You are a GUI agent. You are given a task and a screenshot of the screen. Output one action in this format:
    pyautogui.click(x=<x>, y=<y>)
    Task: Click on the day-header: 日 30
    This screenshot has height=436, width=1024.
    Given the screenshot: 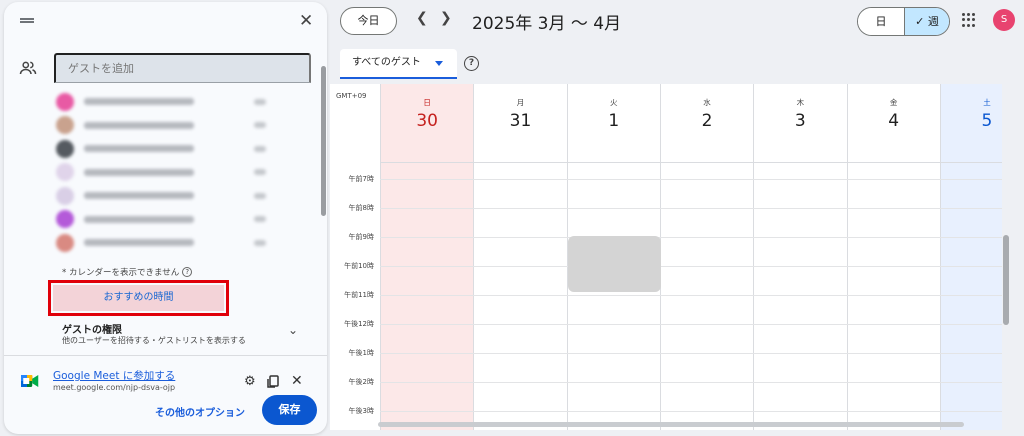 What is the action you would take?
    pyautogui.click(x=427, y=116)
    